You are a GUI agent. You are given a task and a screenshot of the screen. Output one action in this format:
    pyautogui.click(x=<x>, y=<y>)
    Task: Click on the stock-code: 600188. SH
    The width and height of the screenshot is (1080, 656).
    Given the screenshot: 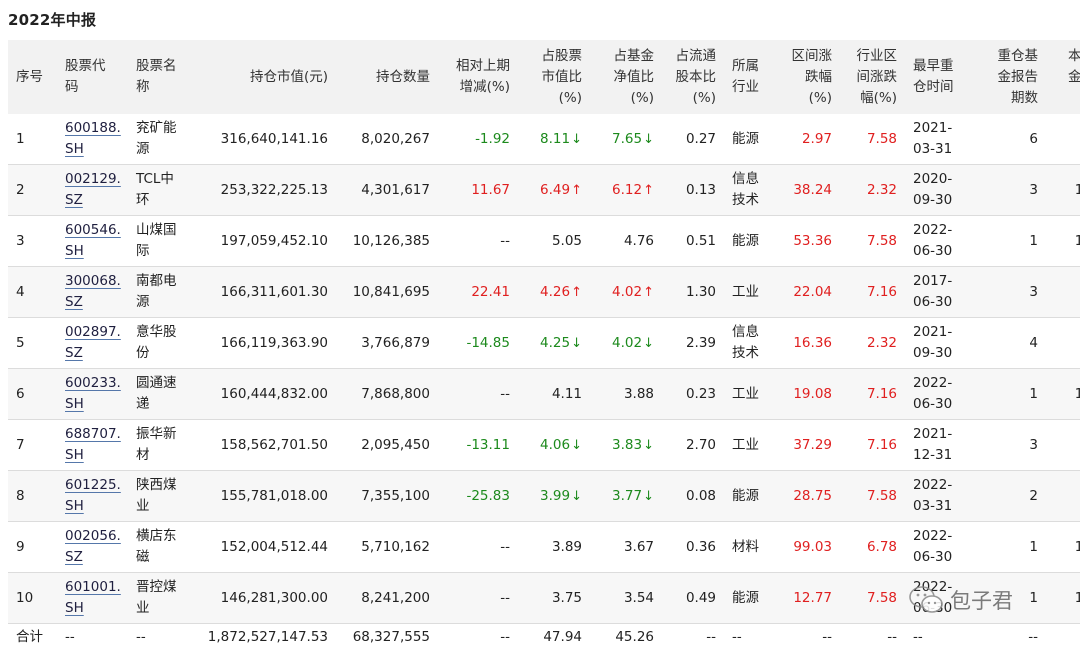 What is the action you would take?
    pyautogui.click(x=93, y=138)
    